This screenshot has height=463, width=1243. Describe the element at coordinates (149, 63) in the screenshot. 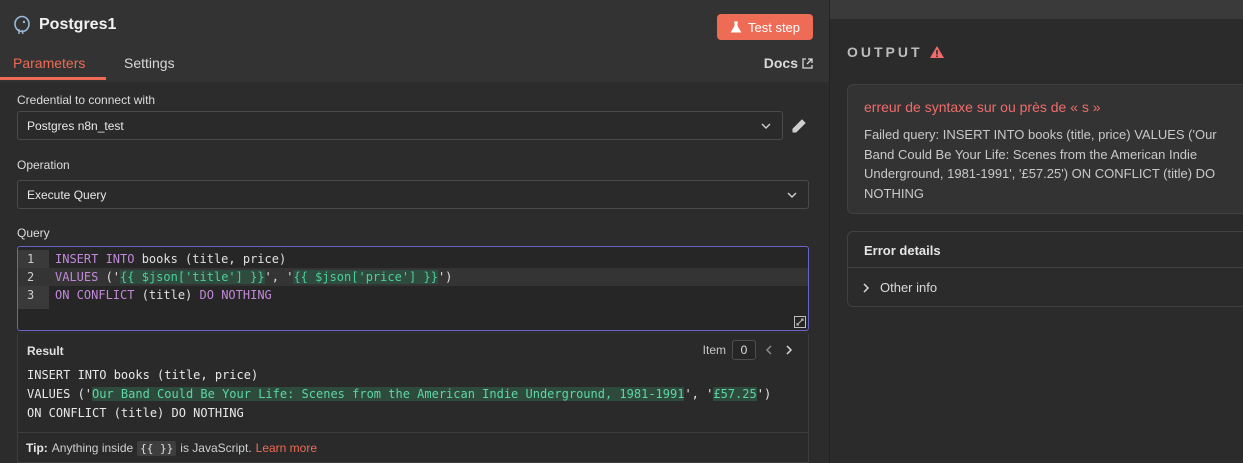

I see `tab-settings: Settings` at that location.